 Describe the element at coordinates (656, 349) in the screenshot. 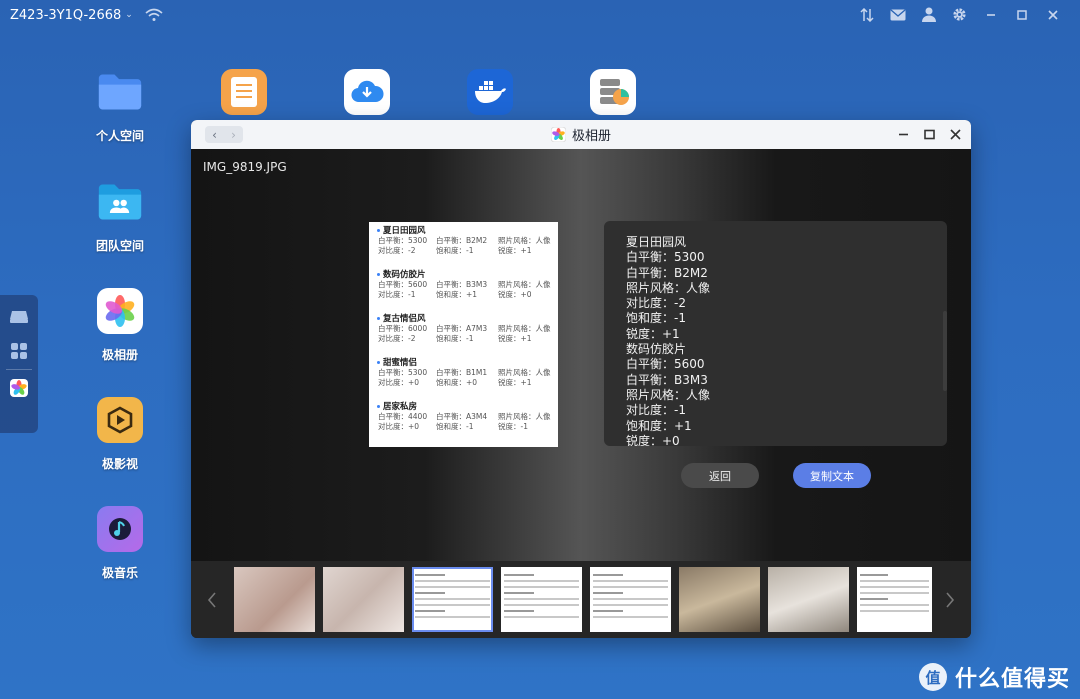

I see `ocr-line: 数码仿胶片` at that location.